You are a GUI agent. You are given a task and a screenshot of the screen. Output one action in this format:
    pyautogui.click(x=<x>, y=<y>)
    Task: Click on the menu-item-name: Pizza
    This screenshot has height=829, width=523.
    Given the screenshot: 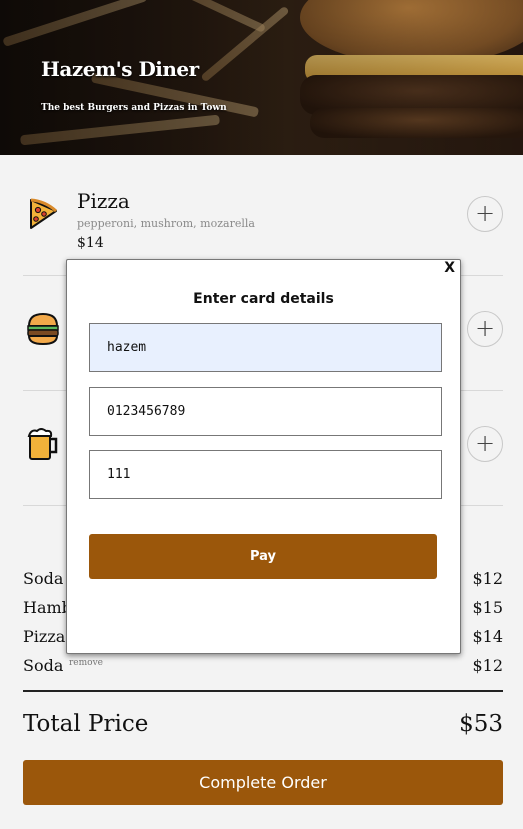 What is the action you would take?
    pyautogui.click(x=103, y=201)
    